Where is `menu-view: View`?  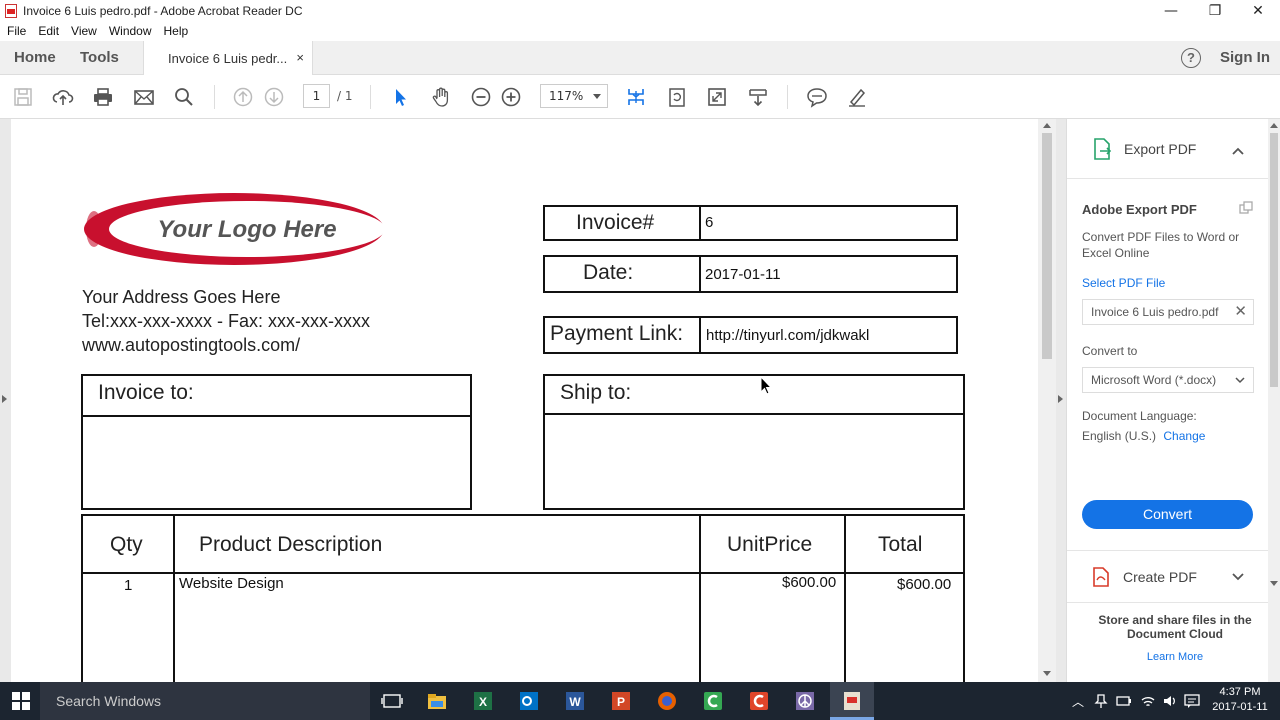 menu-view: View is located at coordinates (84, 31).